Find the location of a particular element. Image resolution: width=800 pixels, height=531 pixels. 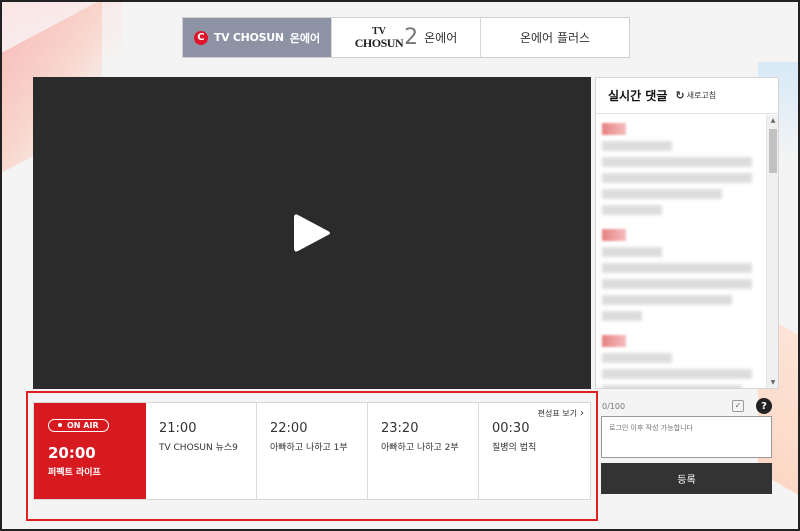

slot-time: 00:30 is located at coordinates (511, 428).